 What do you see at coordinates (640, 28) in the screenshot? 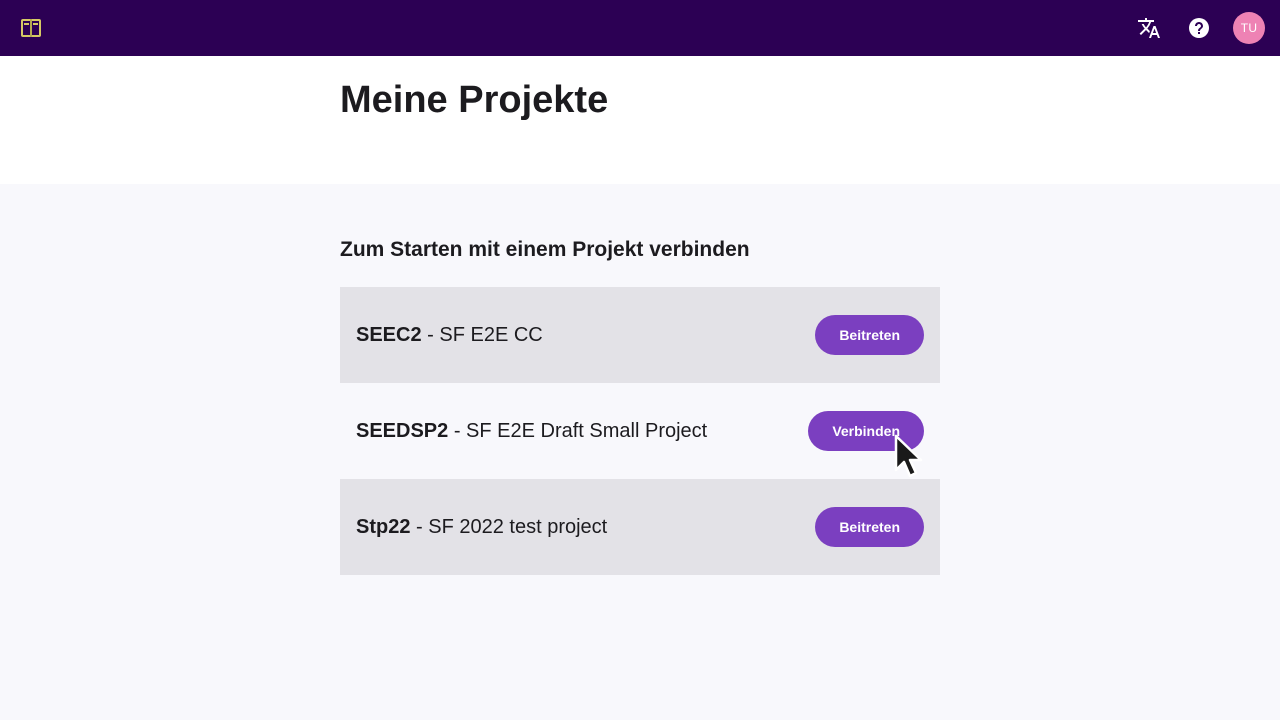
I see `top-app-bar: TU` at bounding box center [640, 28].